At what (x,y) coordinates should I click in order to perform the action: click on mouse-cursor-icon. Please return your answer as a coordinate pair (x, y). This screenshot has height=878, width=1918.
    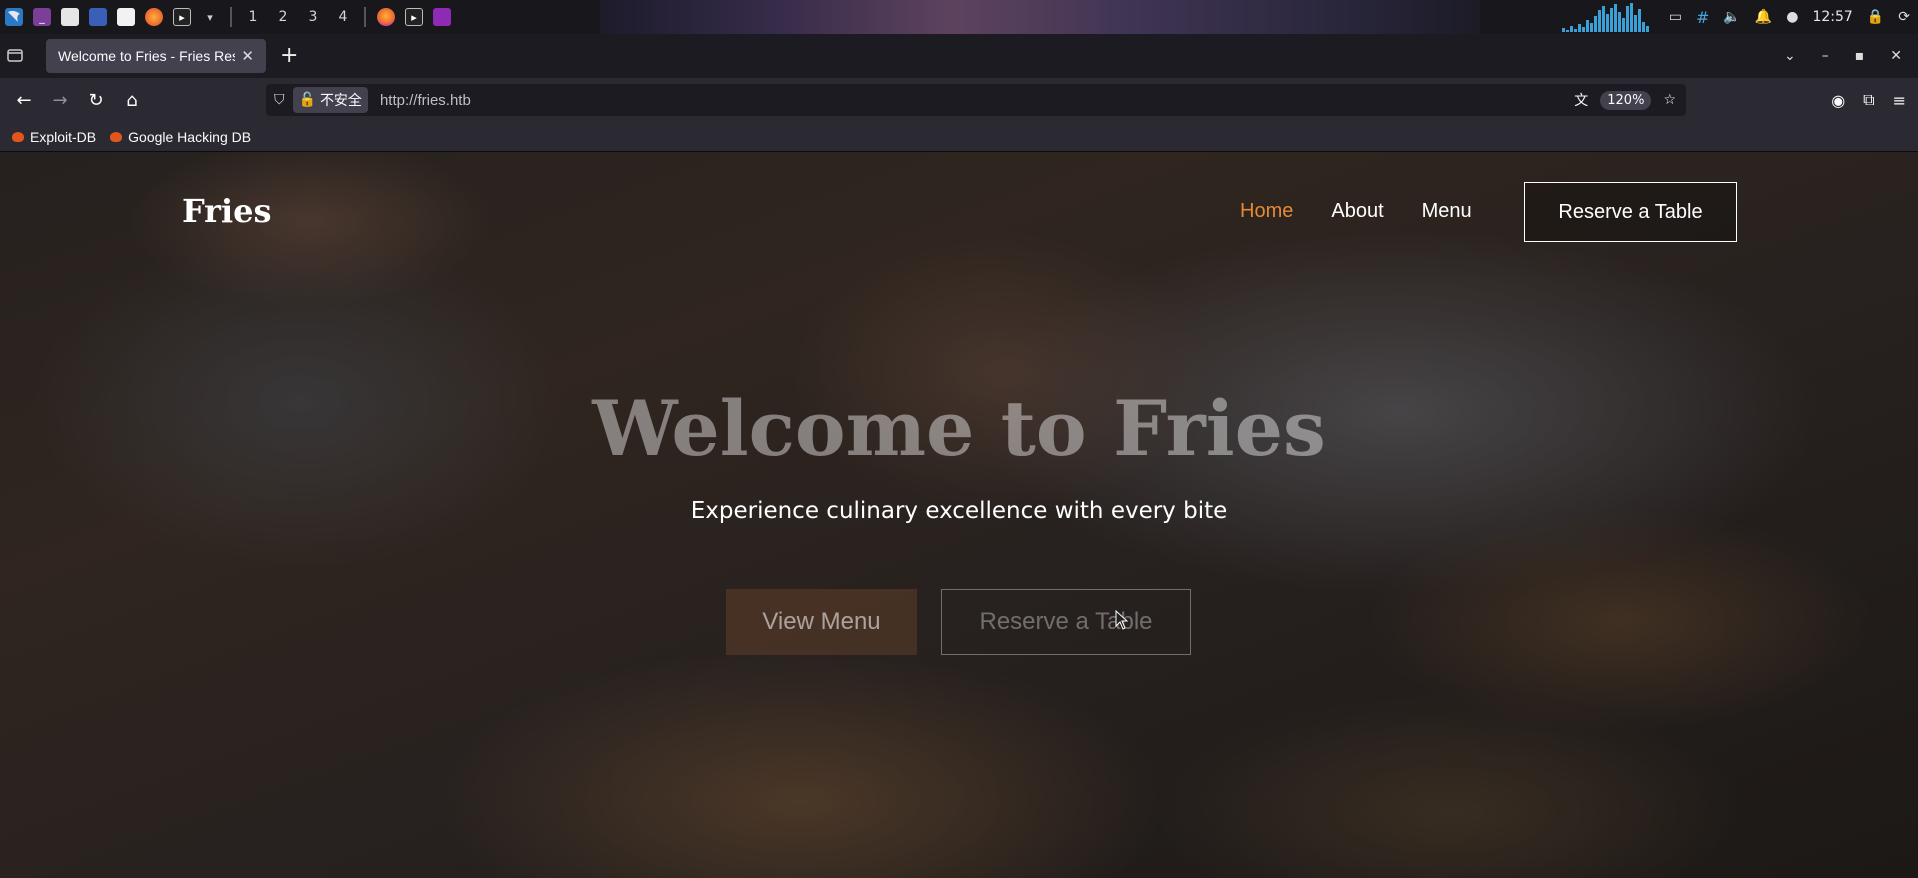
    Looking at the image, I should click on (1122, 620).